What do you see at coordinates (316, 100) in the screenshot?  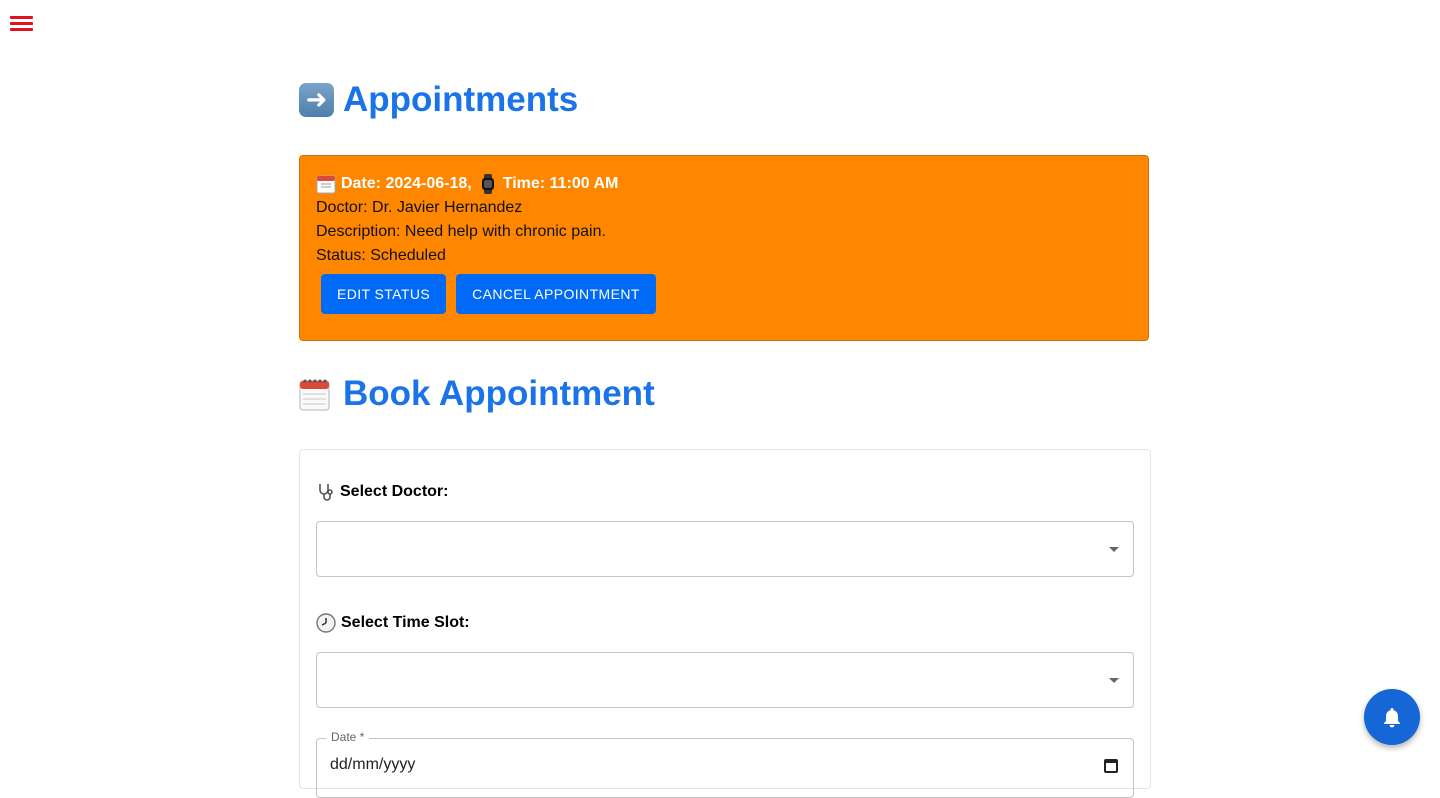 I see `right-arrow-emoji-icon: ➜` at bounding box center [316, 100].